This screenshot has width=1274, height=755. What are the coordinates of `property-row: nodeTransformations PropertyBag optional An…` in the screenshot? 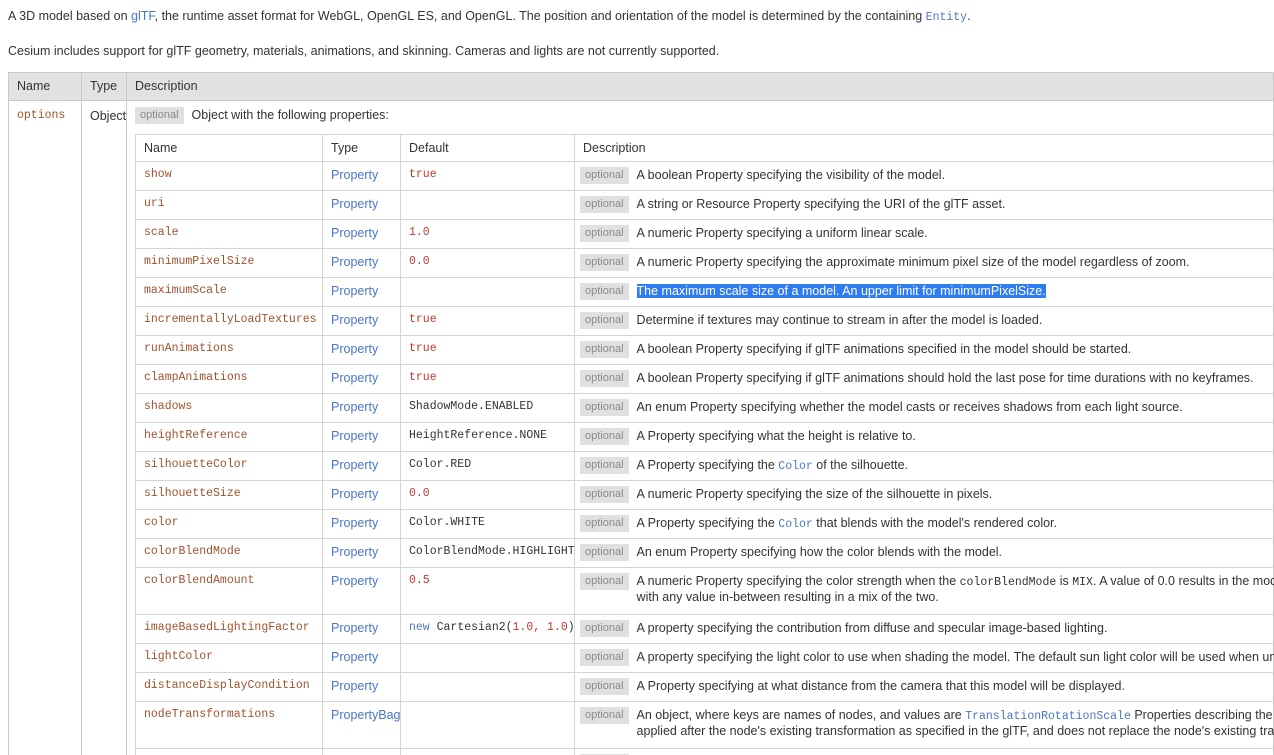 It's located at (704, 725).